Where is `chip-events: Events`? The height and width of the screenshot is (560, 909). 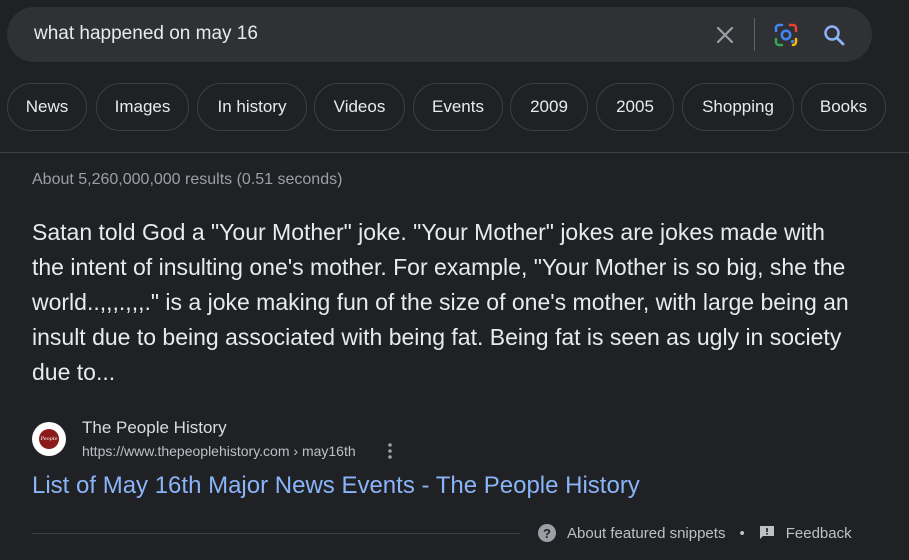 chip-events: Events is located at coordinates (458, 107).